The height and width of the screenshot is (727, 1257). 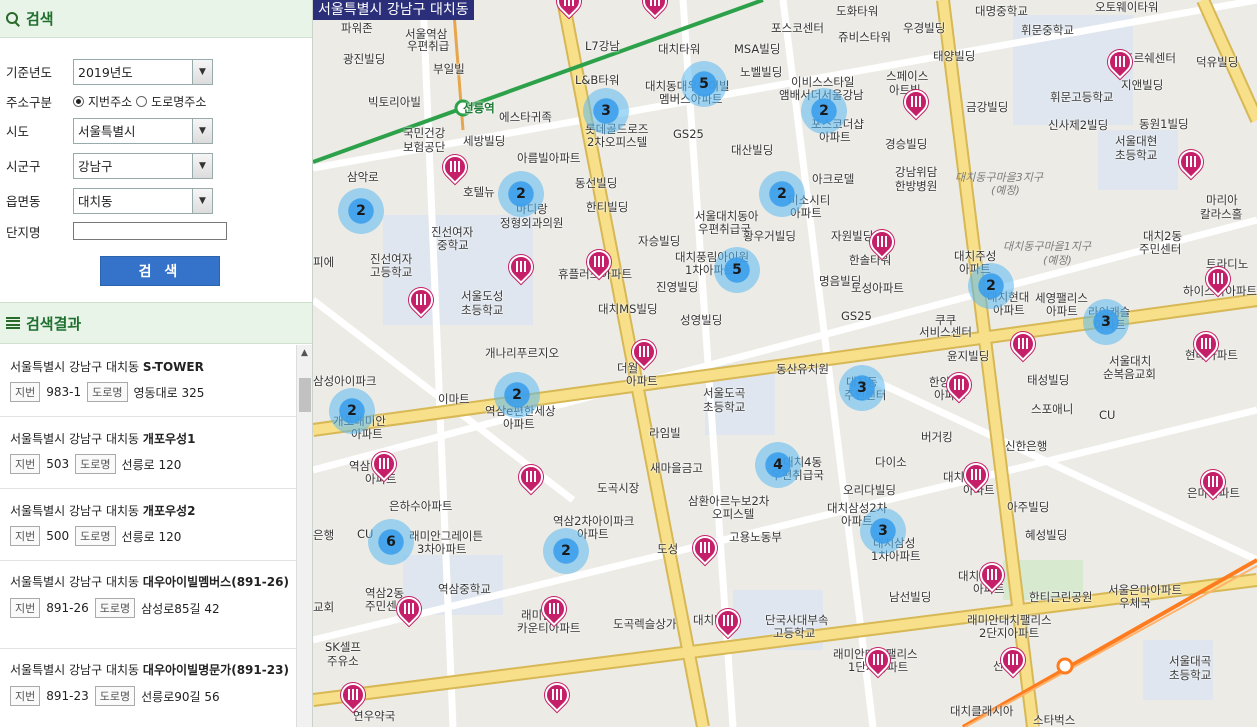 What do you see at coordinates (665, 433) in the screenshot?
I see `map-place-label: 라임빌` at bounding box center [665, 433].